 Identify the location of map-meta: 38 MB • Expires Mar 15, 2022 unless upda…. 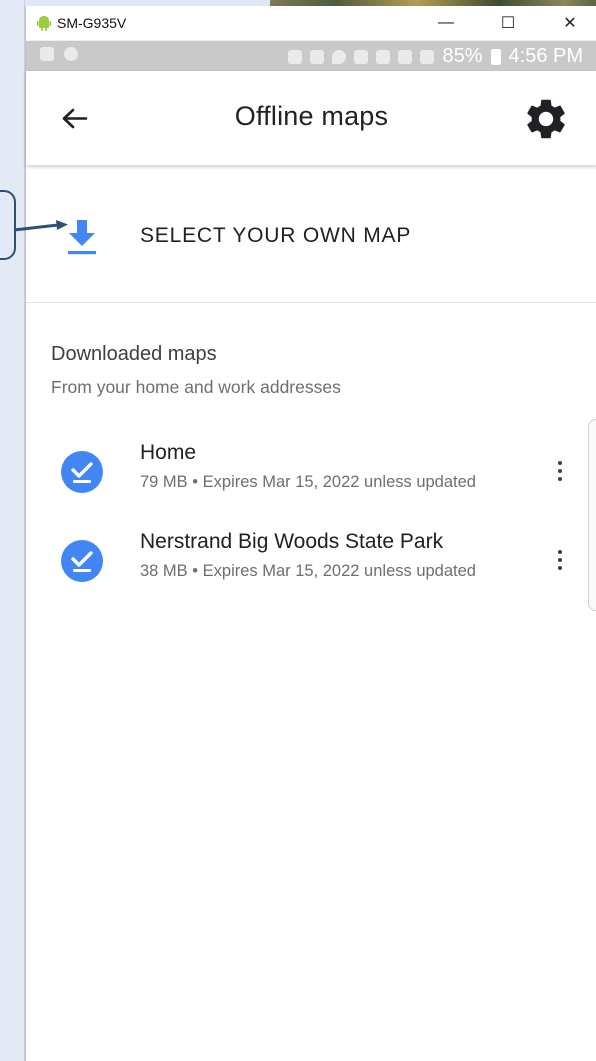
(308, 571).